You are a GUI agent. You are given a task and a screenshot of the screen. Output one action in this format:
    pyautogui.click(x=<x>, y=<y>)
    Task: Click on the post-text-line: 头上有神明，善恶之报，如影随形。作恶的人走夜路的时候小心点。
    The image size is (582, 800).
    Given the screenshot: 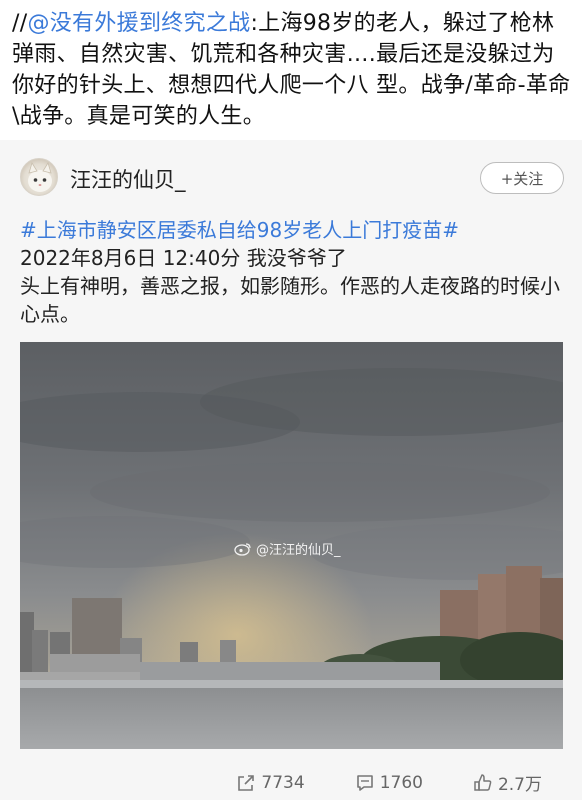 What is the action you would take?
    pyautogui.click(x=290, y=300)
    